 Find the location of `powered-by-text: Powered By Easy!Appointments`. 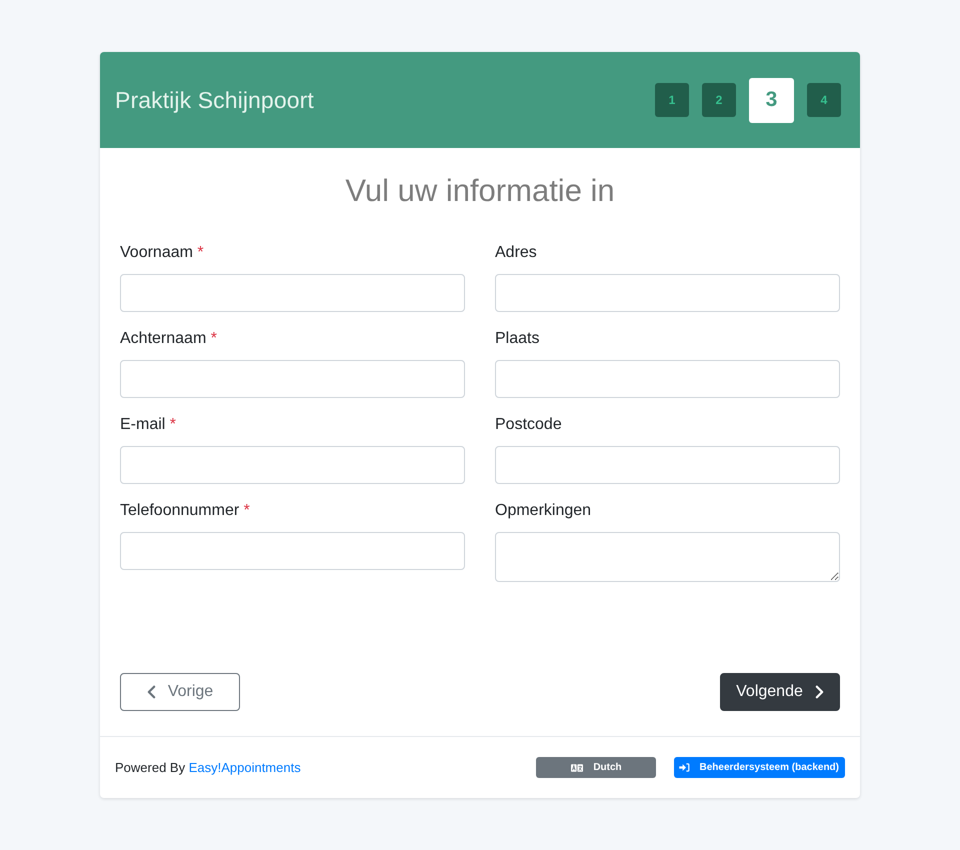

powered-by-text: Powered By Easy!Appointments is located at coordinates (208, 767).